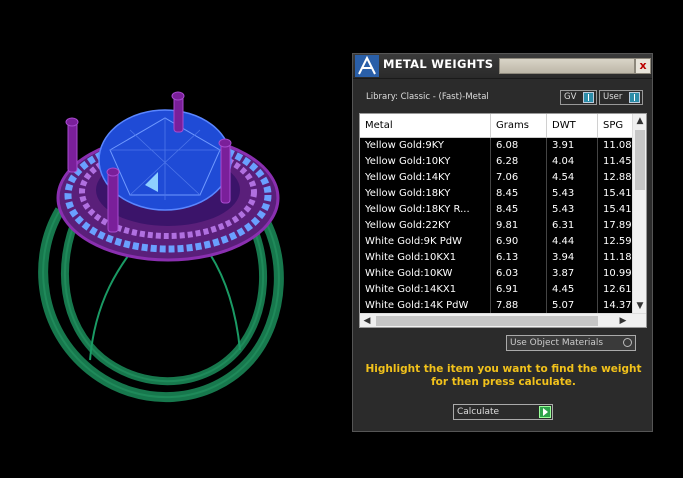  I want to click on table-row: White Gold:10KW 6.03 3.87 10.99, so click(496, 274).